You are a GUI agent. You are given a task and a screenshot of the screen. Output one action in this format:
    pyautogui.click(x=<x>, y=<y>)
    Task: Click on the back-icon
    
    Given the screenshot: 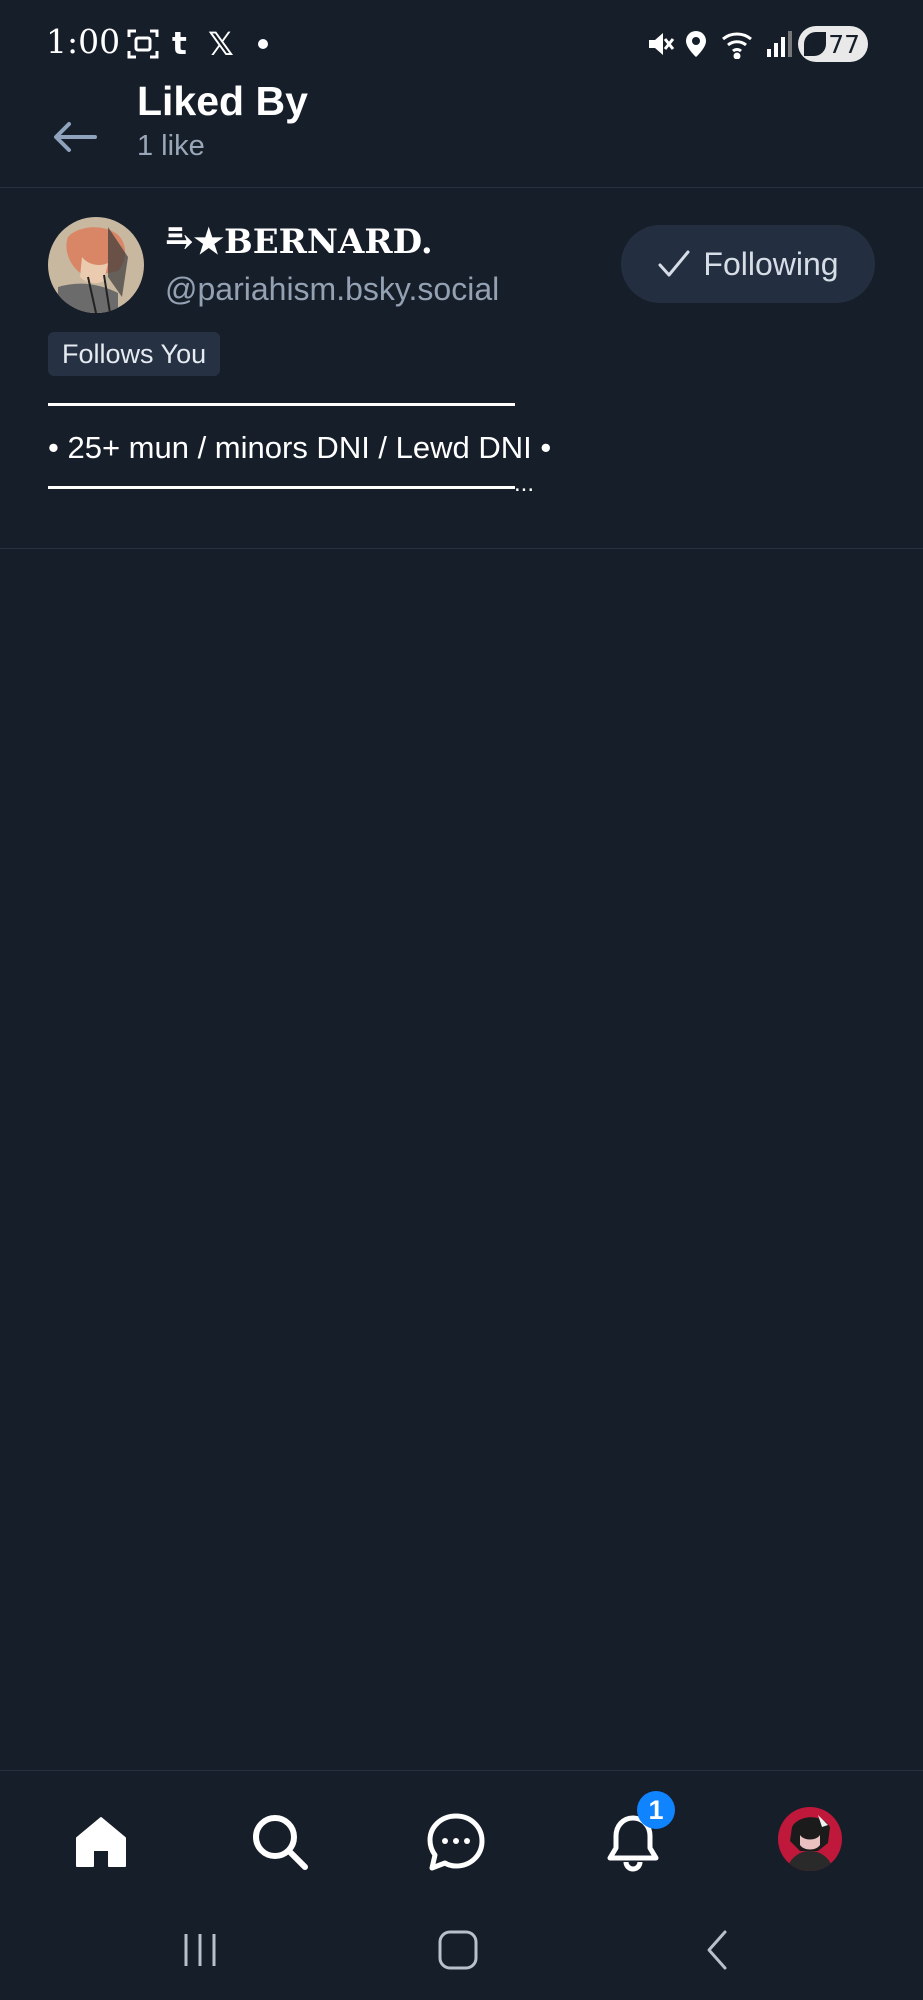 What is the action you would take?
    pyautogui.click(x=717, y=1950)
    